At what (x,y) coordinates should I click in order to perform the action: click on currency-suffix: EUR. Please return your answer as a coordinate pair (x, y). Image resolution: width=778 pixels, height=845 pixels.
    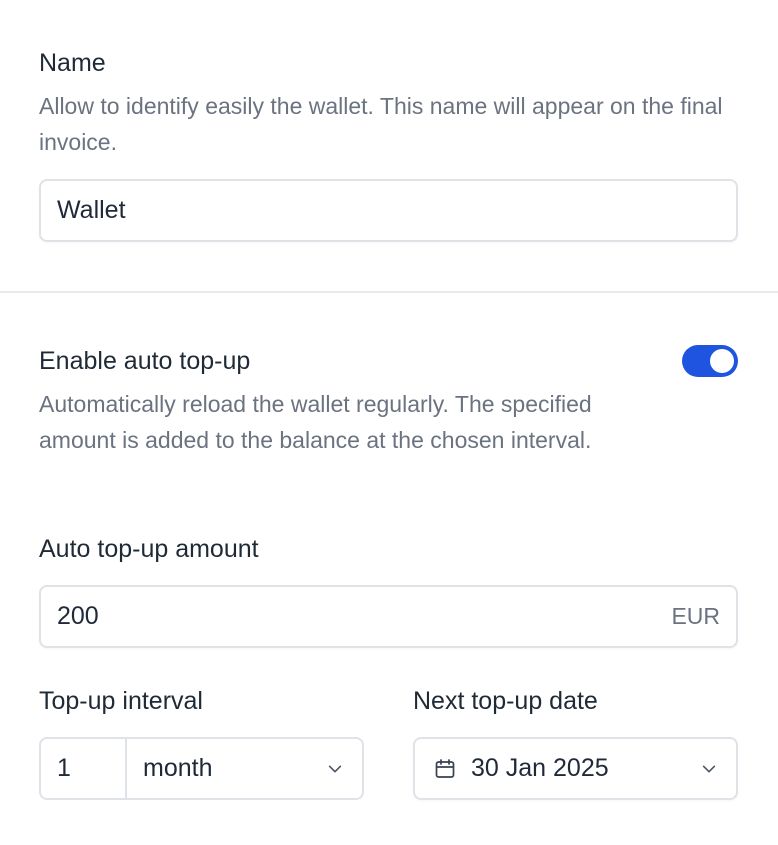
    Looking at the image, I should click on (695, 616).